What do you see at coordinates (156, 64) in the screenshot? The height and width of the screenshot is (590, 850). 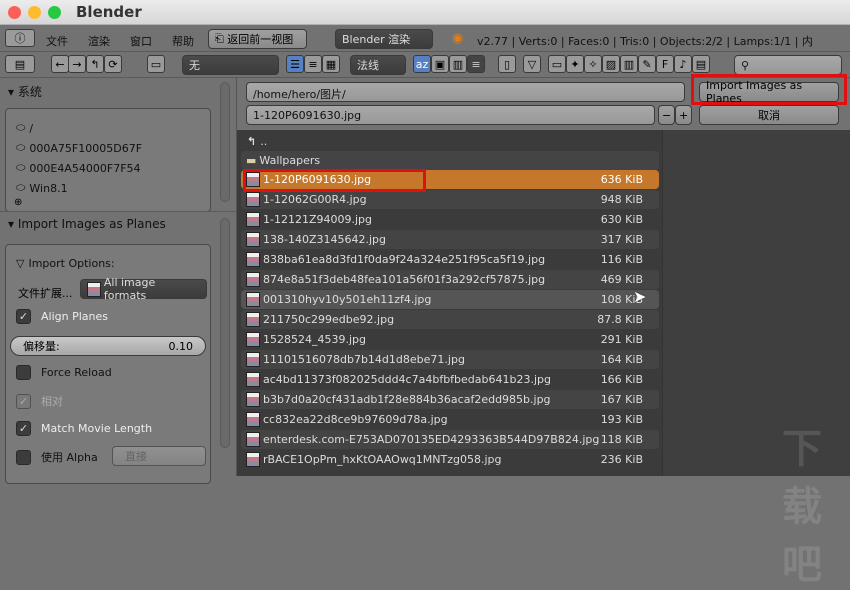 I see `new-folder-icon: ▭` at bounding box center [156, 64].